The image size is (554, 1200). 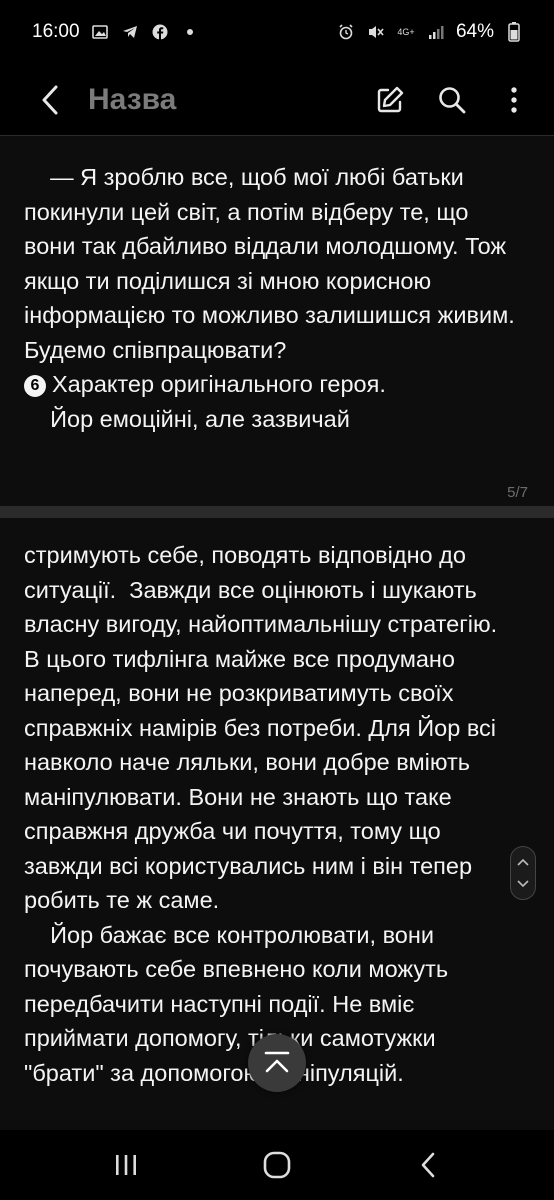 What do you see at coordinates (523, 884) in the screenshot?
I see `chevron-down-icon` at bounding box center [523, 884].